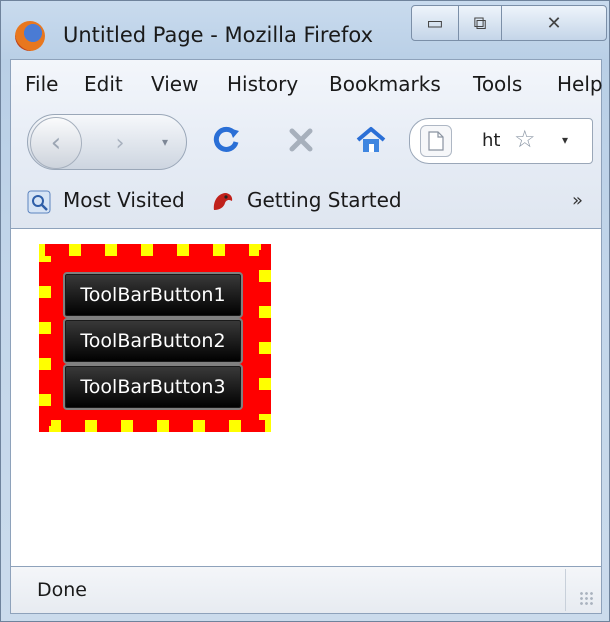 This screenshot has height=622, width=610. I want to click on home-icon, so click(371, 139).